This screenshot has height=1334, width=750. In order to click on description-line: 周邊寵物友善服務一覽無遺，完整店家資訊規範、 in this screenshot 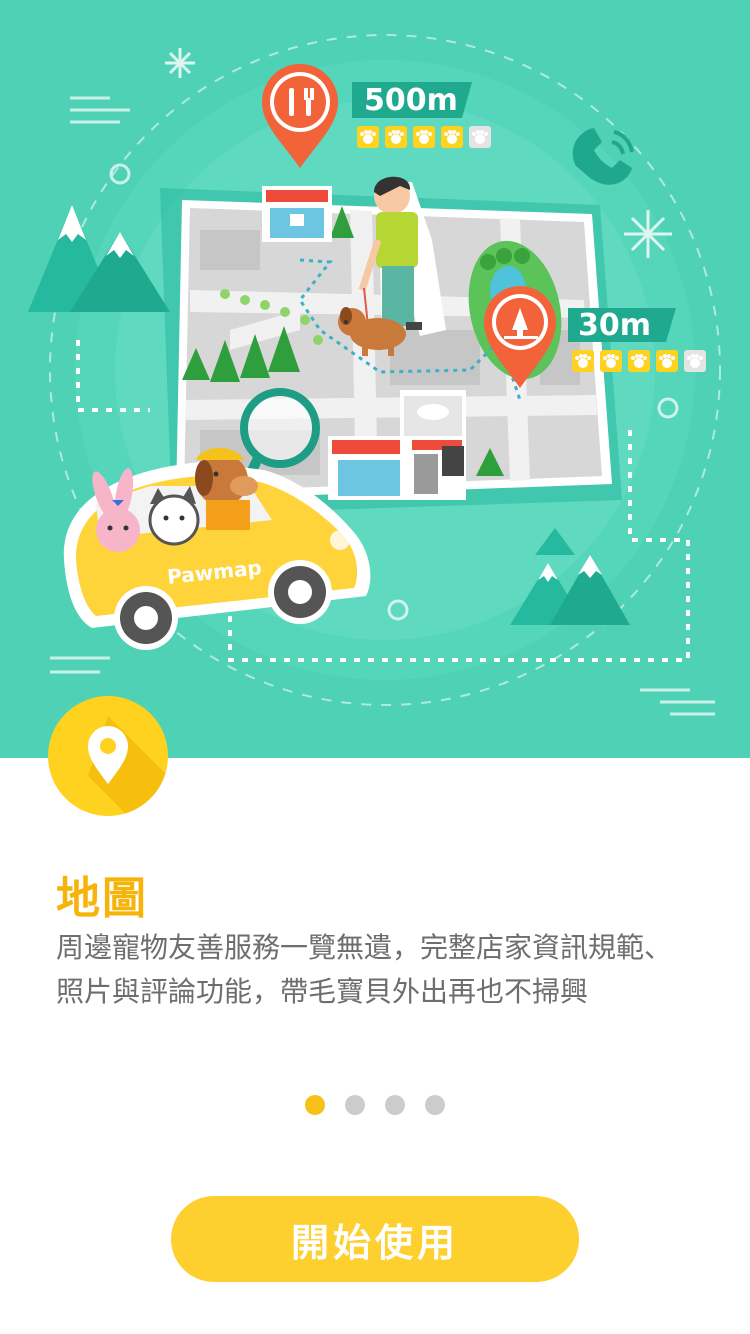, I will do `click(364, 947)`.